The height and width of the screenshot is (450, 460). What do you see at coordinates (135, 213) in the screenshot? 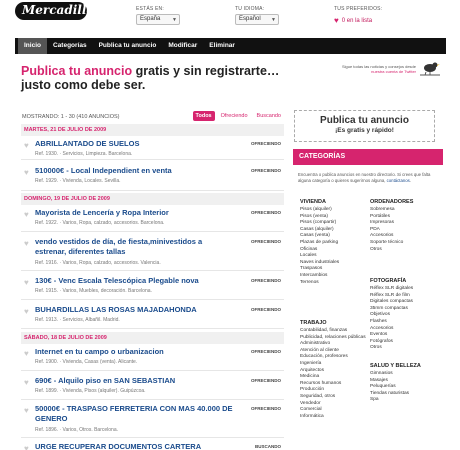
I see `ad-title: Mayorista de Lencería y Ropa Interior` at bounding box center [135, 213].